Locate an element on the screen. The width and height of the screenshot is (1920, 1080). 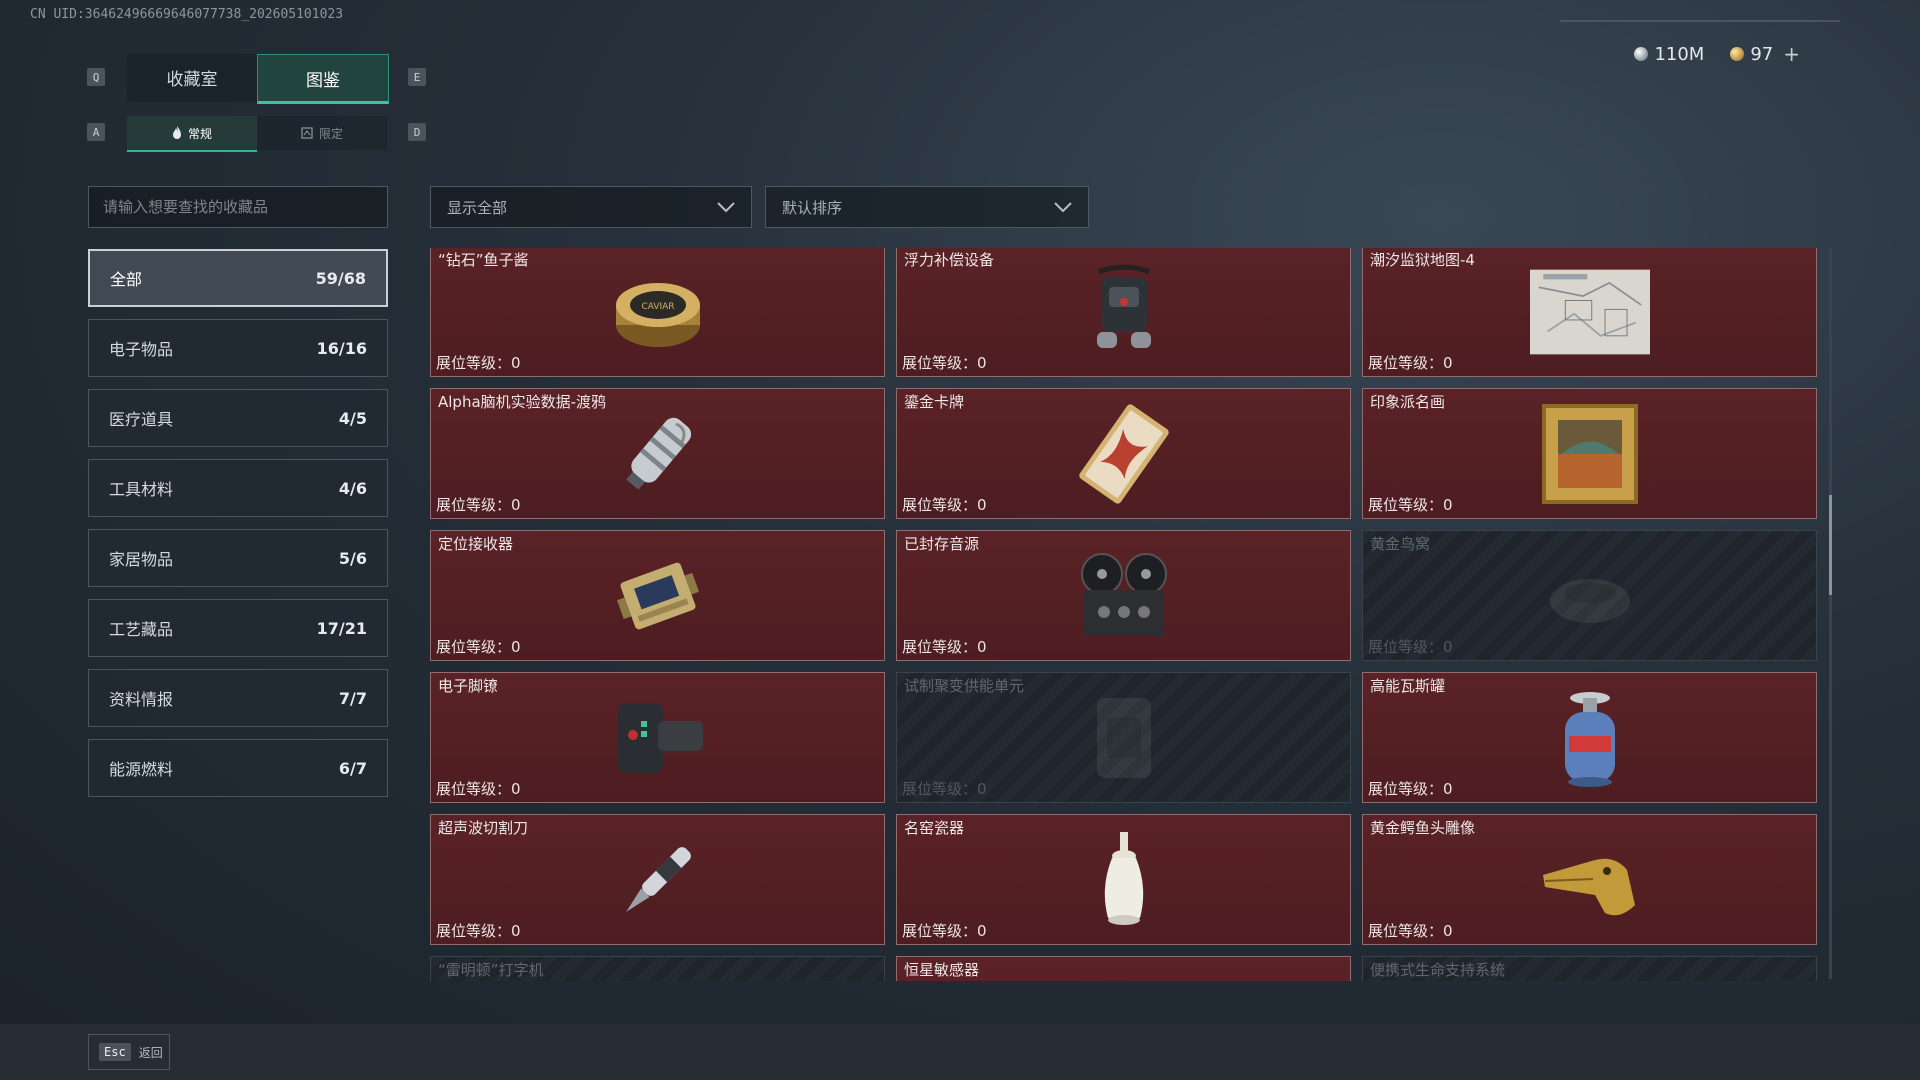
item-card: “钻石”鱼子酱 CAVIAR 展位等级：0 is located at coordinates (657, 312).